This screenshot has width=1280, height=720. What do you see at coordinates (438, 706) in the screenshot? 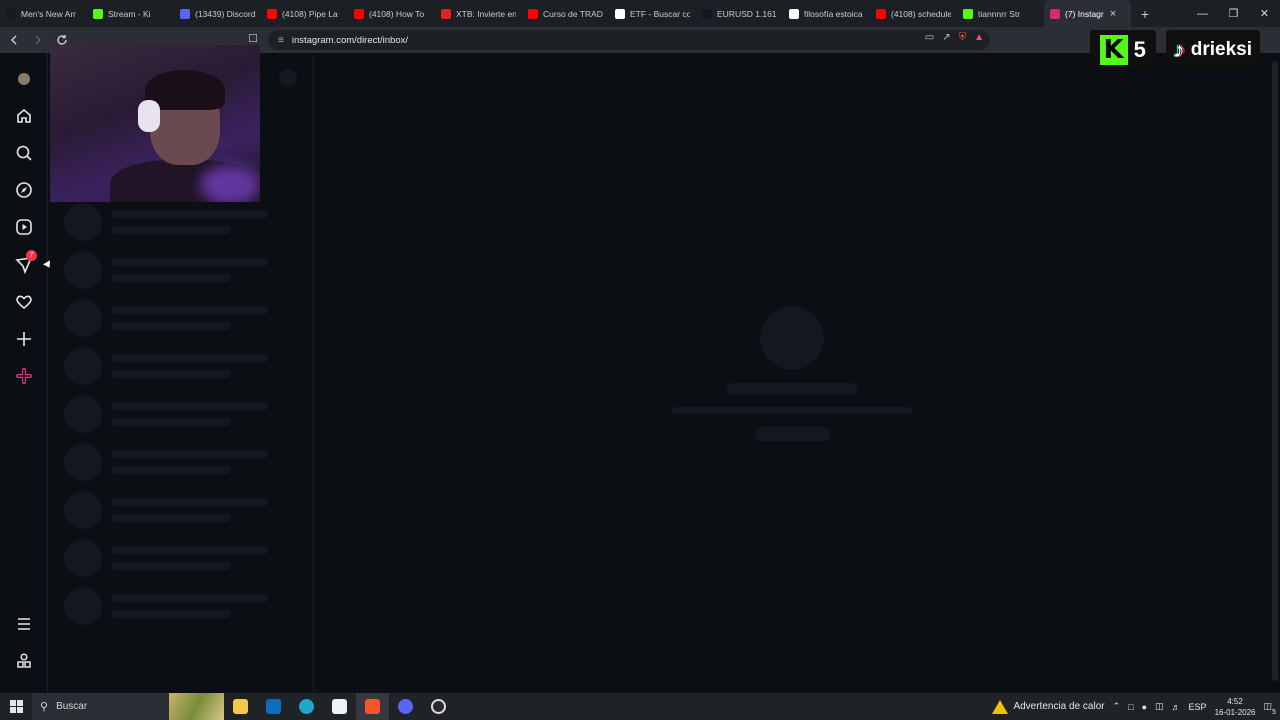
I see `obs-icon` at bounding box center [438, 706].